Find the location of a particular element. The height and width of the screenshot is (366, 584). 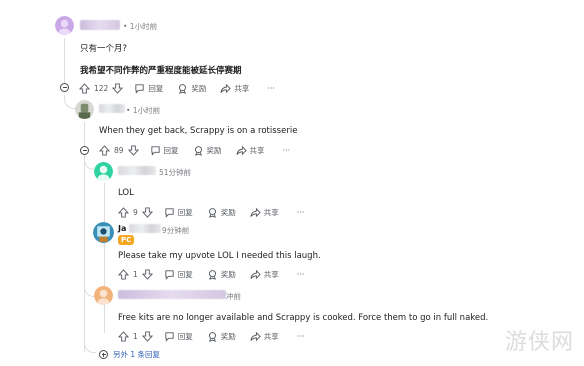

comment-text: 我希望不同作弊的严重程度能被延长停赛期 is located at coordinates (161, 71).